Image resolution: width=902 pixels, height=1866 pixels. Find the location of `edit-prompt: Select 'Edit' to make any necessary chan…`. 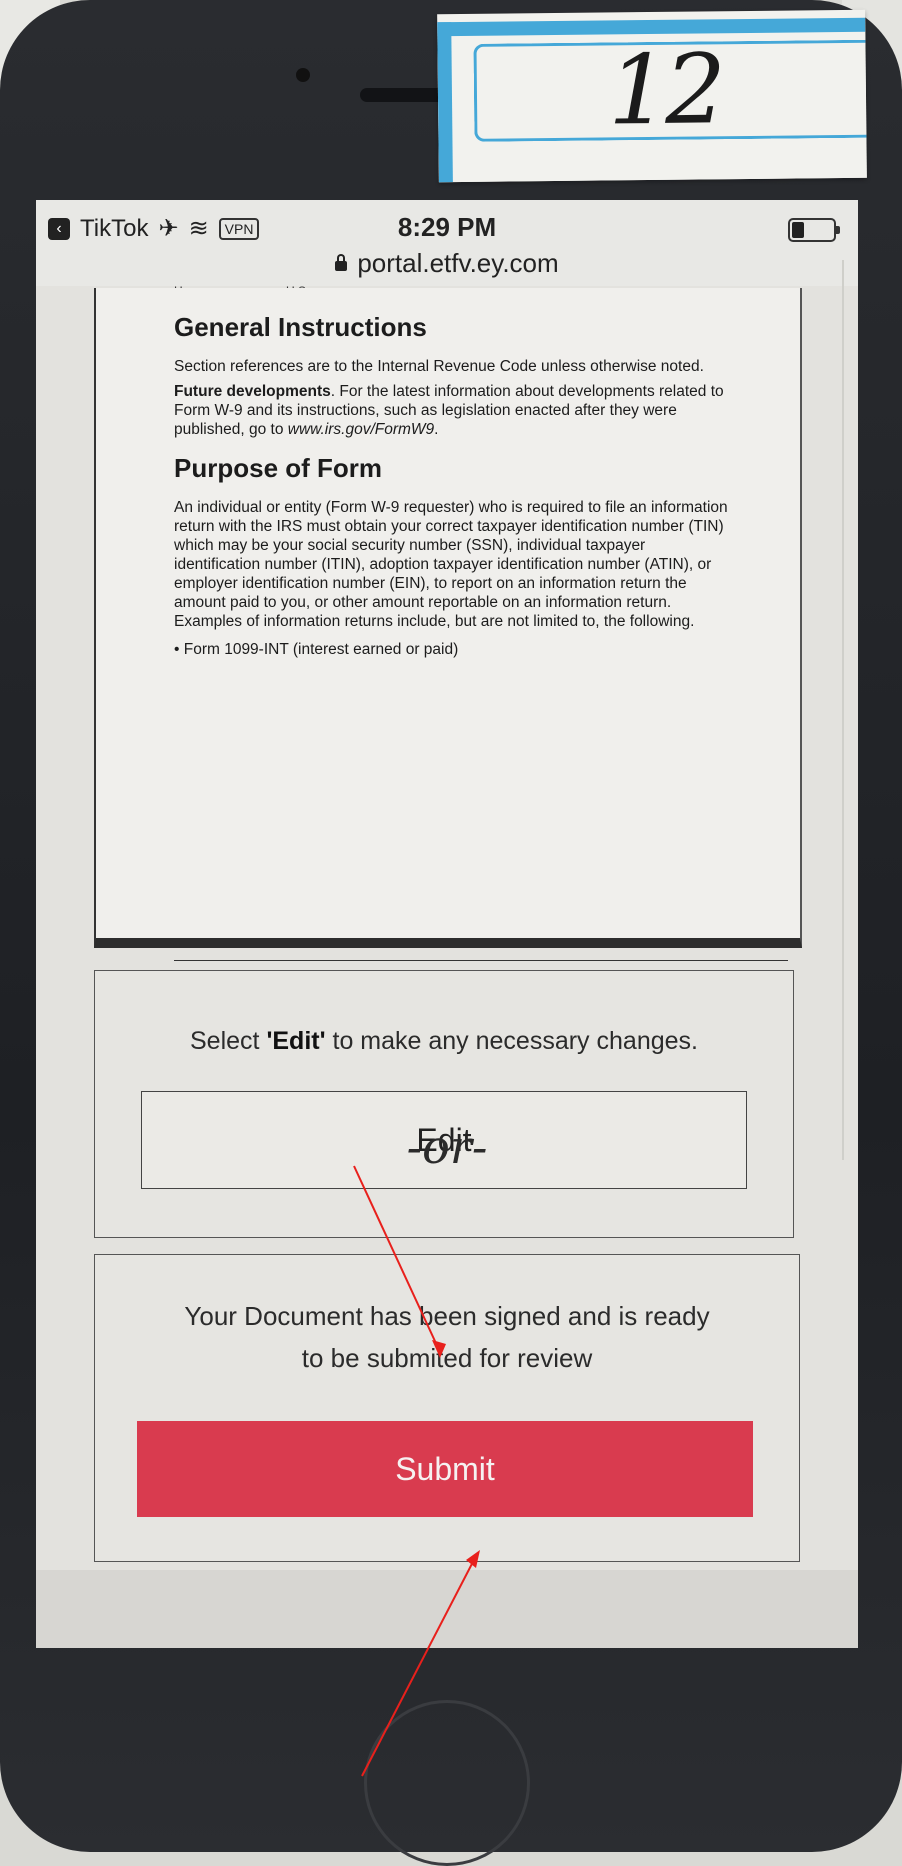

edit-prompt: Select 'Edit' to make any necessary chan… is located at coordinates (444, 1041).